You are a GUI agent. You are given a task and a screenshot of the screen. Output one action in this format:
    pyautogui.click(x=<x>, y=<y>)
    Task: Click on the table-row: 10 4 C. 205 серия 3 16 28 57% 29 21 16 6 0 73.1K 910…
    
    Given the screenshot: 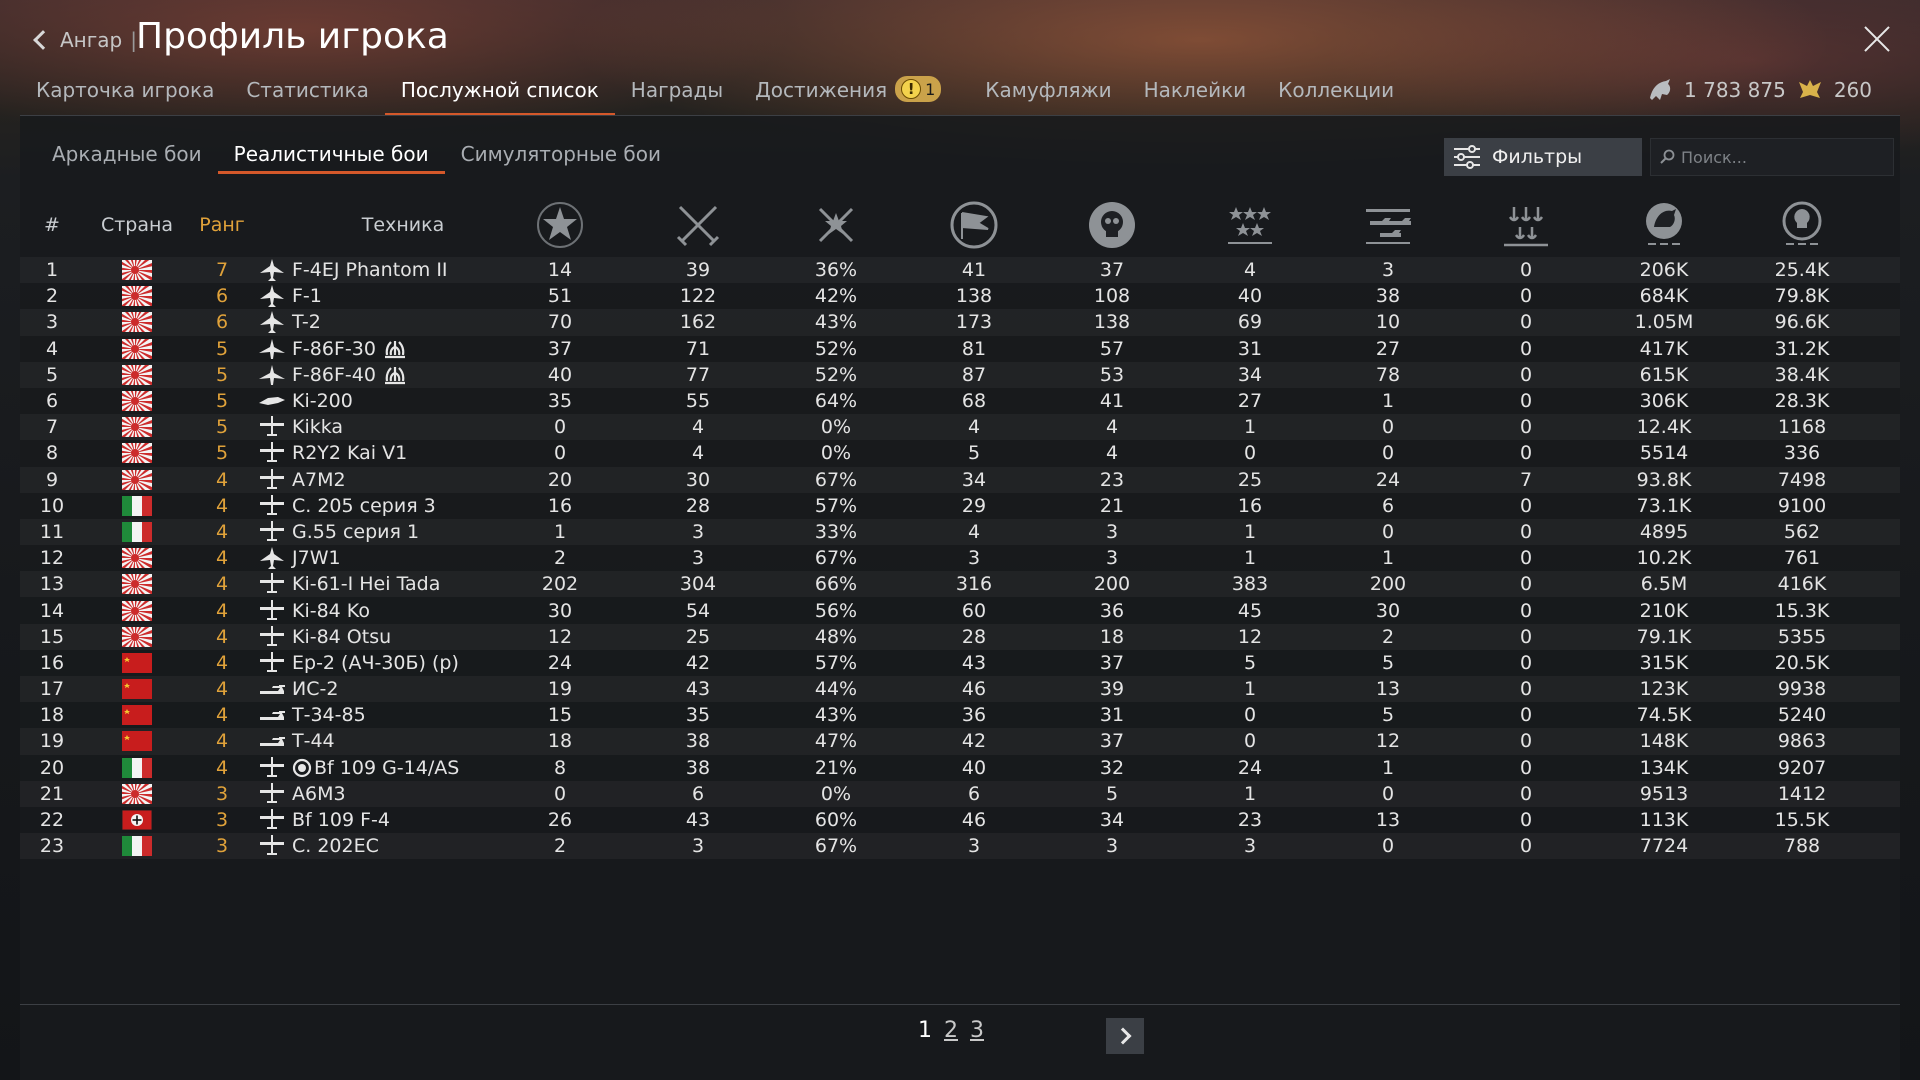 What is the action you would take?
    pyautogui.click(x=960, y=506)
    